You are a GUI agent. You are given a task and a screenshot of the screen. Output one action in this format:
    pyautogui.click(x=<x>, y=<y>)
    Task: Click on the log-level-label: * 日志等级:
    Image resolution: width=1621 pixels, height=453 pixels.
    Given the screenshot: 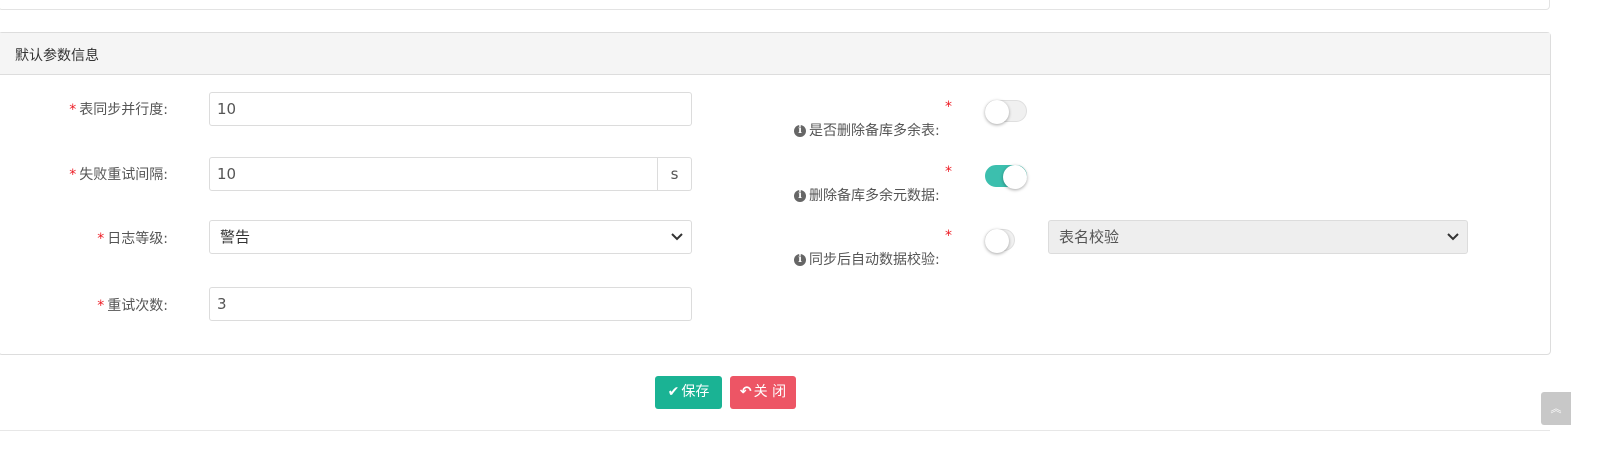 What is the action you would take?
    pyautogui.click(x=104, y=238)
    